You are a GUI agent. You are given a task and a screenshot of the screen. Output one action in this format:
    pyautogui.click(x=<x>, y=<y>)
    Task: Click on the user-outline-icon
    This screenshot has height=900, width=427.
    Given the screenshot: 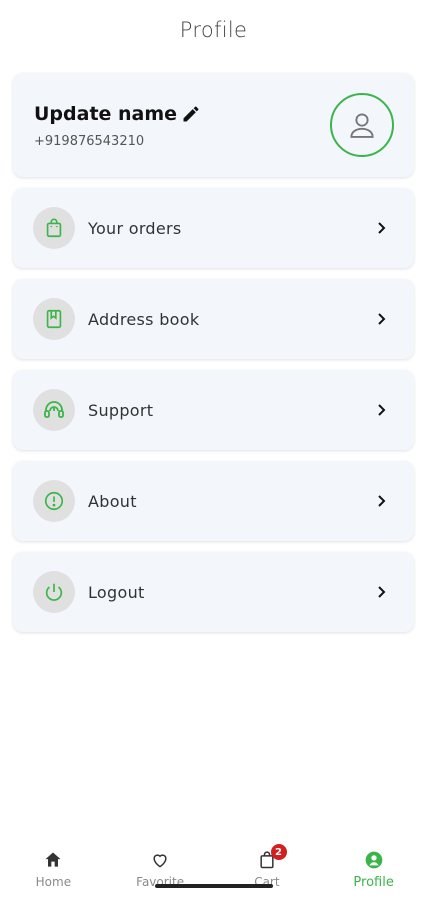 What is the action you would take?
    pyautogui.click(x=362, y=125)
    